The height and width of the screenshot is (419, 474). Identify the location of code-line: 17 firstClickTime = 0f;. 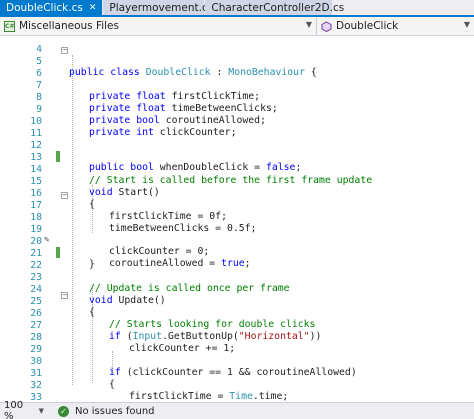
(237, 205).